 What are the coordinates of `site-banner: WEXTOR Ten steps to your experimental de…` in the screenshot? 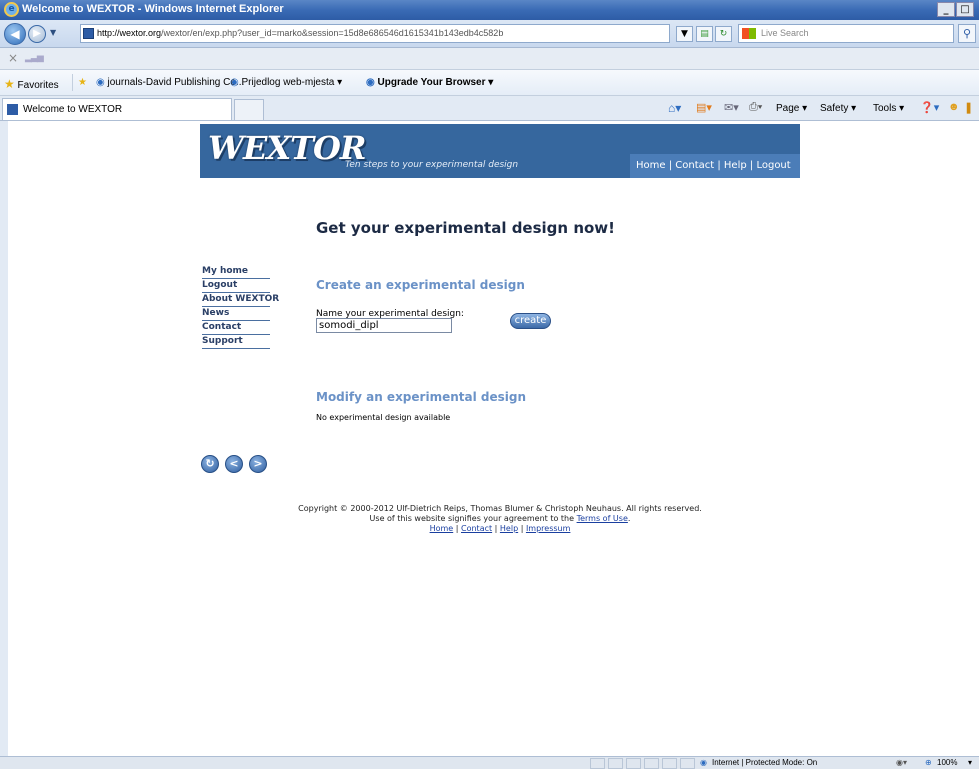 It's located at (500, 151).